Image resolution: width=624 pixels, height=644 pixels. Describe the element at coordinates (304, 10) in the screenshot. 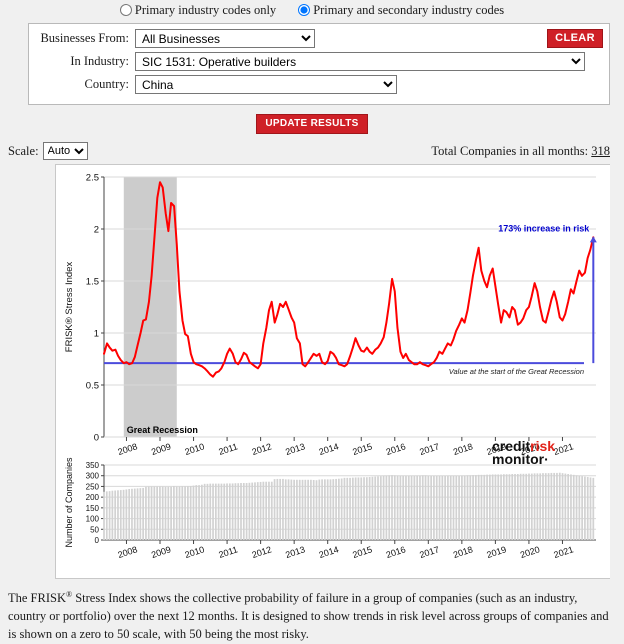

I see `radio-primary-secondary-input` at that location.